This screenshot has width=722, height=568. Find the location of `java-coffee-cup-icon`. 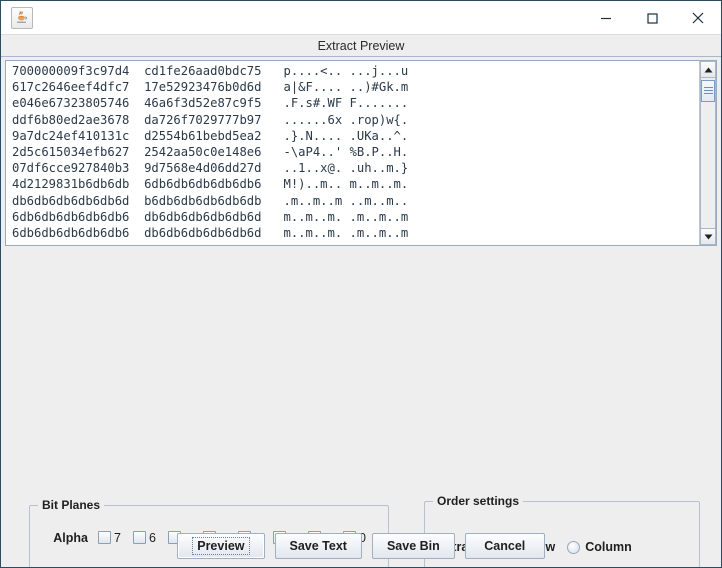

java-coffee-cup-icon is located at coordinates (22, 17).